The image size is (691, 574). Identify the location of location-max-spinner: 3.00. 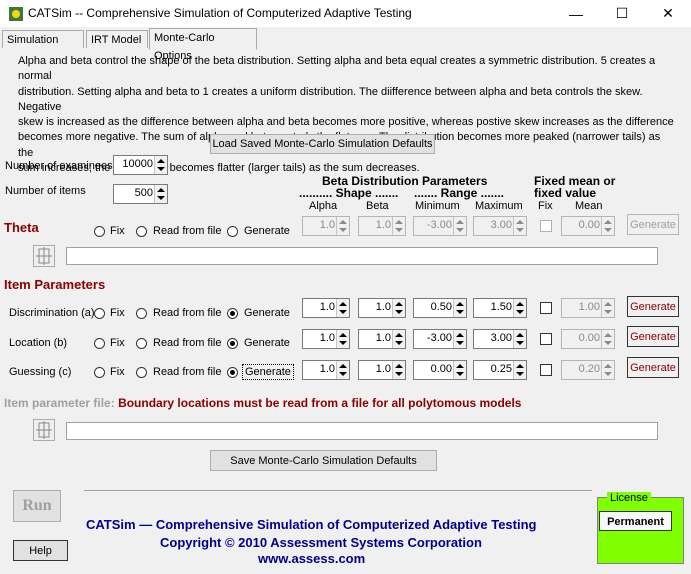
(500, 339).